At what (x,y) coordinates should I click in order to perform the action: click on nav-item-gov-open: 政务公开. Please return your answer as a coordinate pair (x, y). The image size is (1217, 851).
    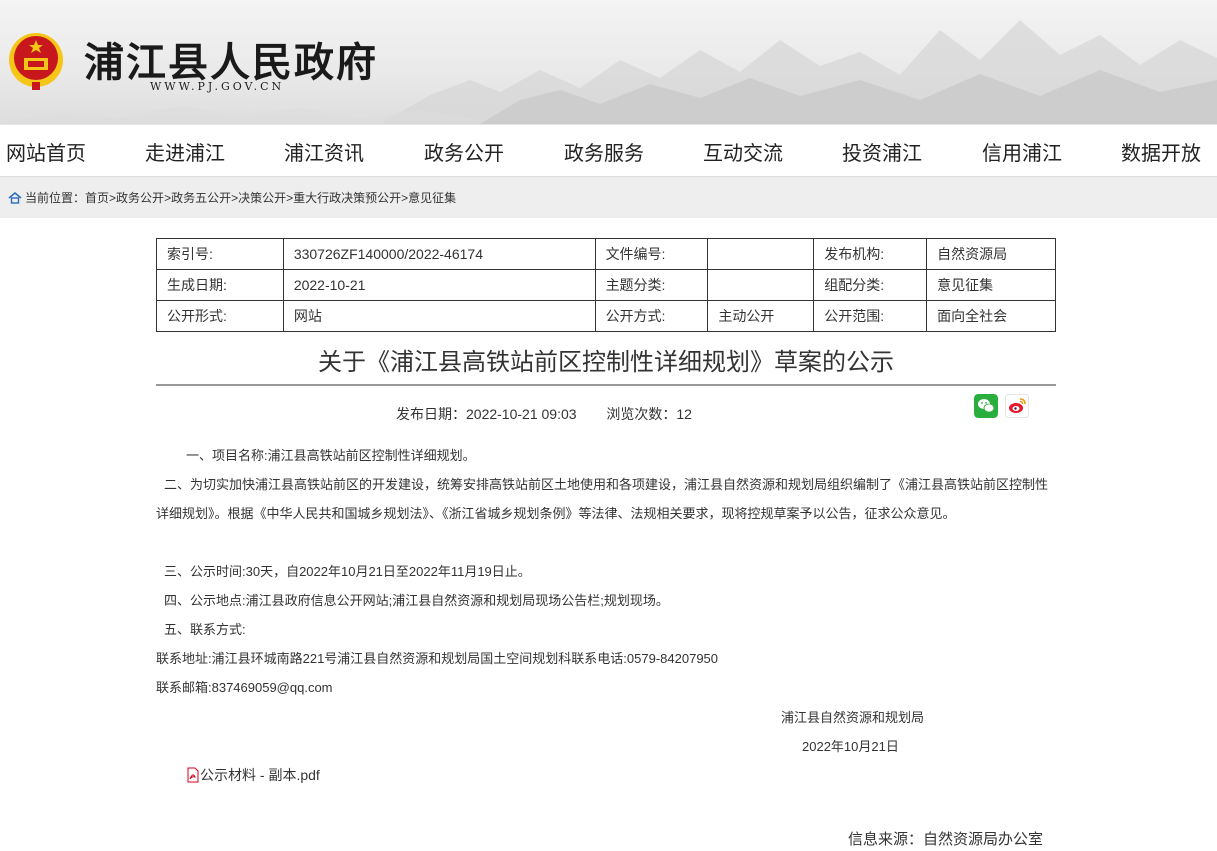
    Looking at the image, I should click on (464, 151).